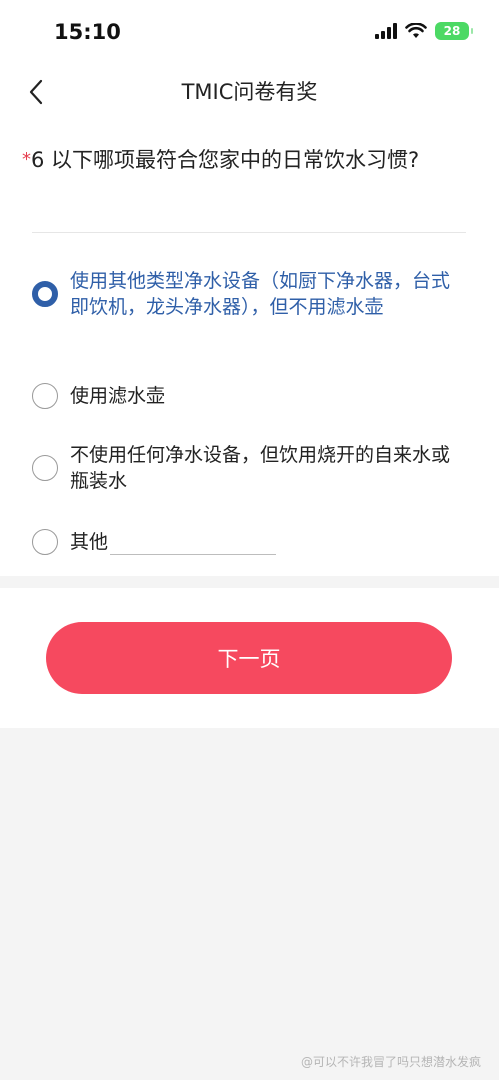  What do you see at coordinates (89, 542) in the screenshot?
I see `option-label: 其他` at bounding box center [89, 542].